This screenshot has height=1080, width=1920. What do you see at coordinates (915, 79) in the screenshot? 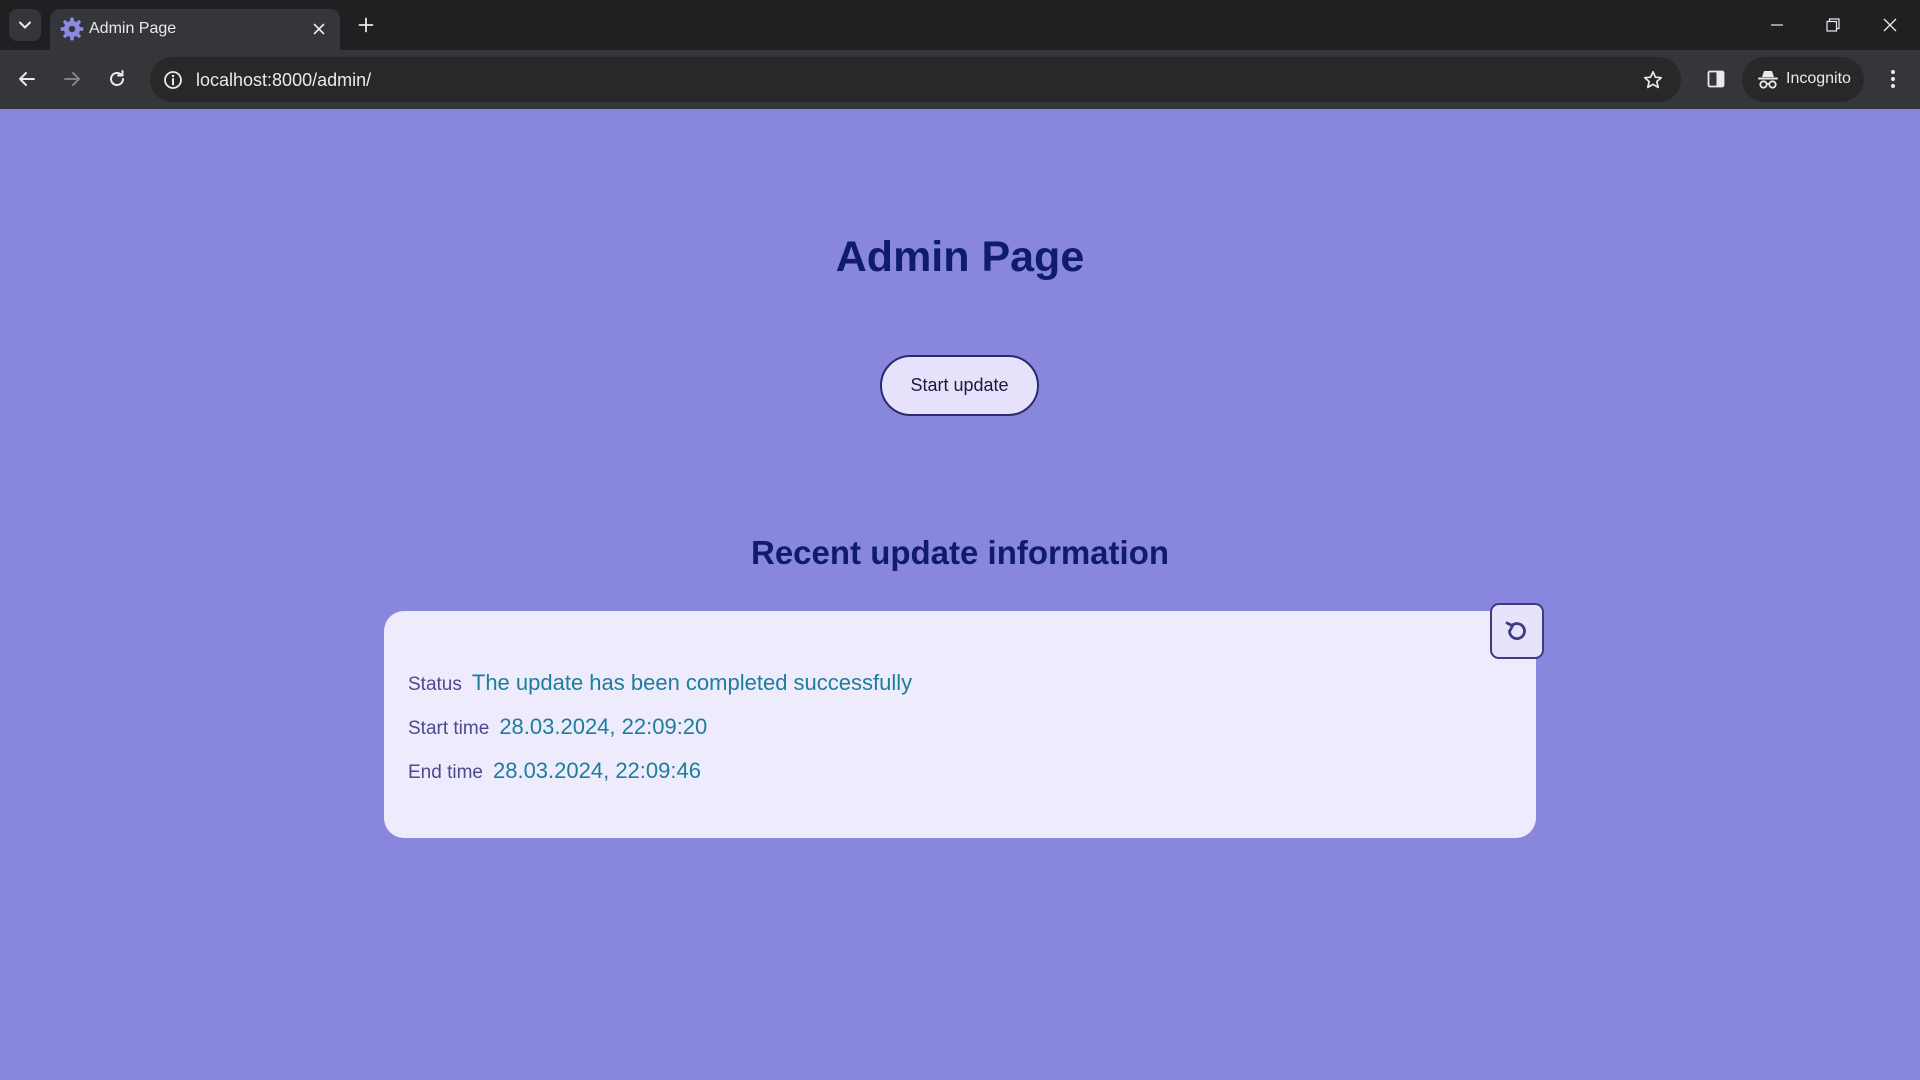
I see `address-bar: localhost:8000/admin/` at bounding box center [915, 79].